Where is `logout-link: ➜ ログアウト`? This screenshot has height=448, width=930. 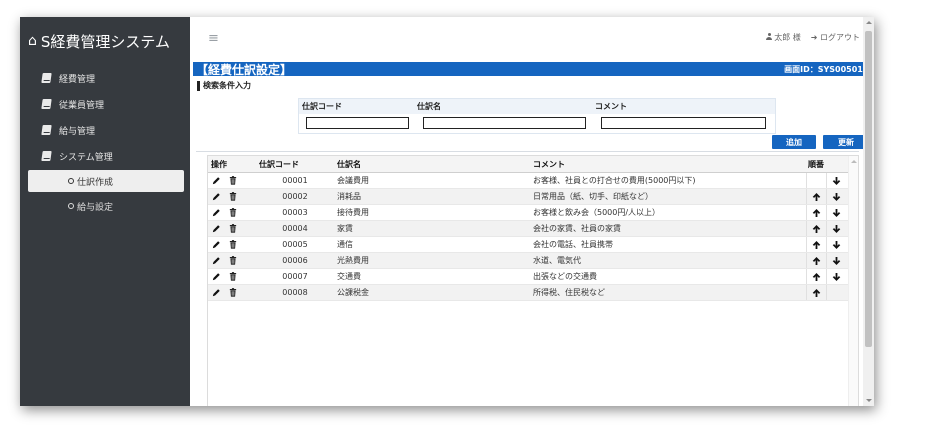 logout-link: ➜ ログアウト is located at coordinates (835, 37).